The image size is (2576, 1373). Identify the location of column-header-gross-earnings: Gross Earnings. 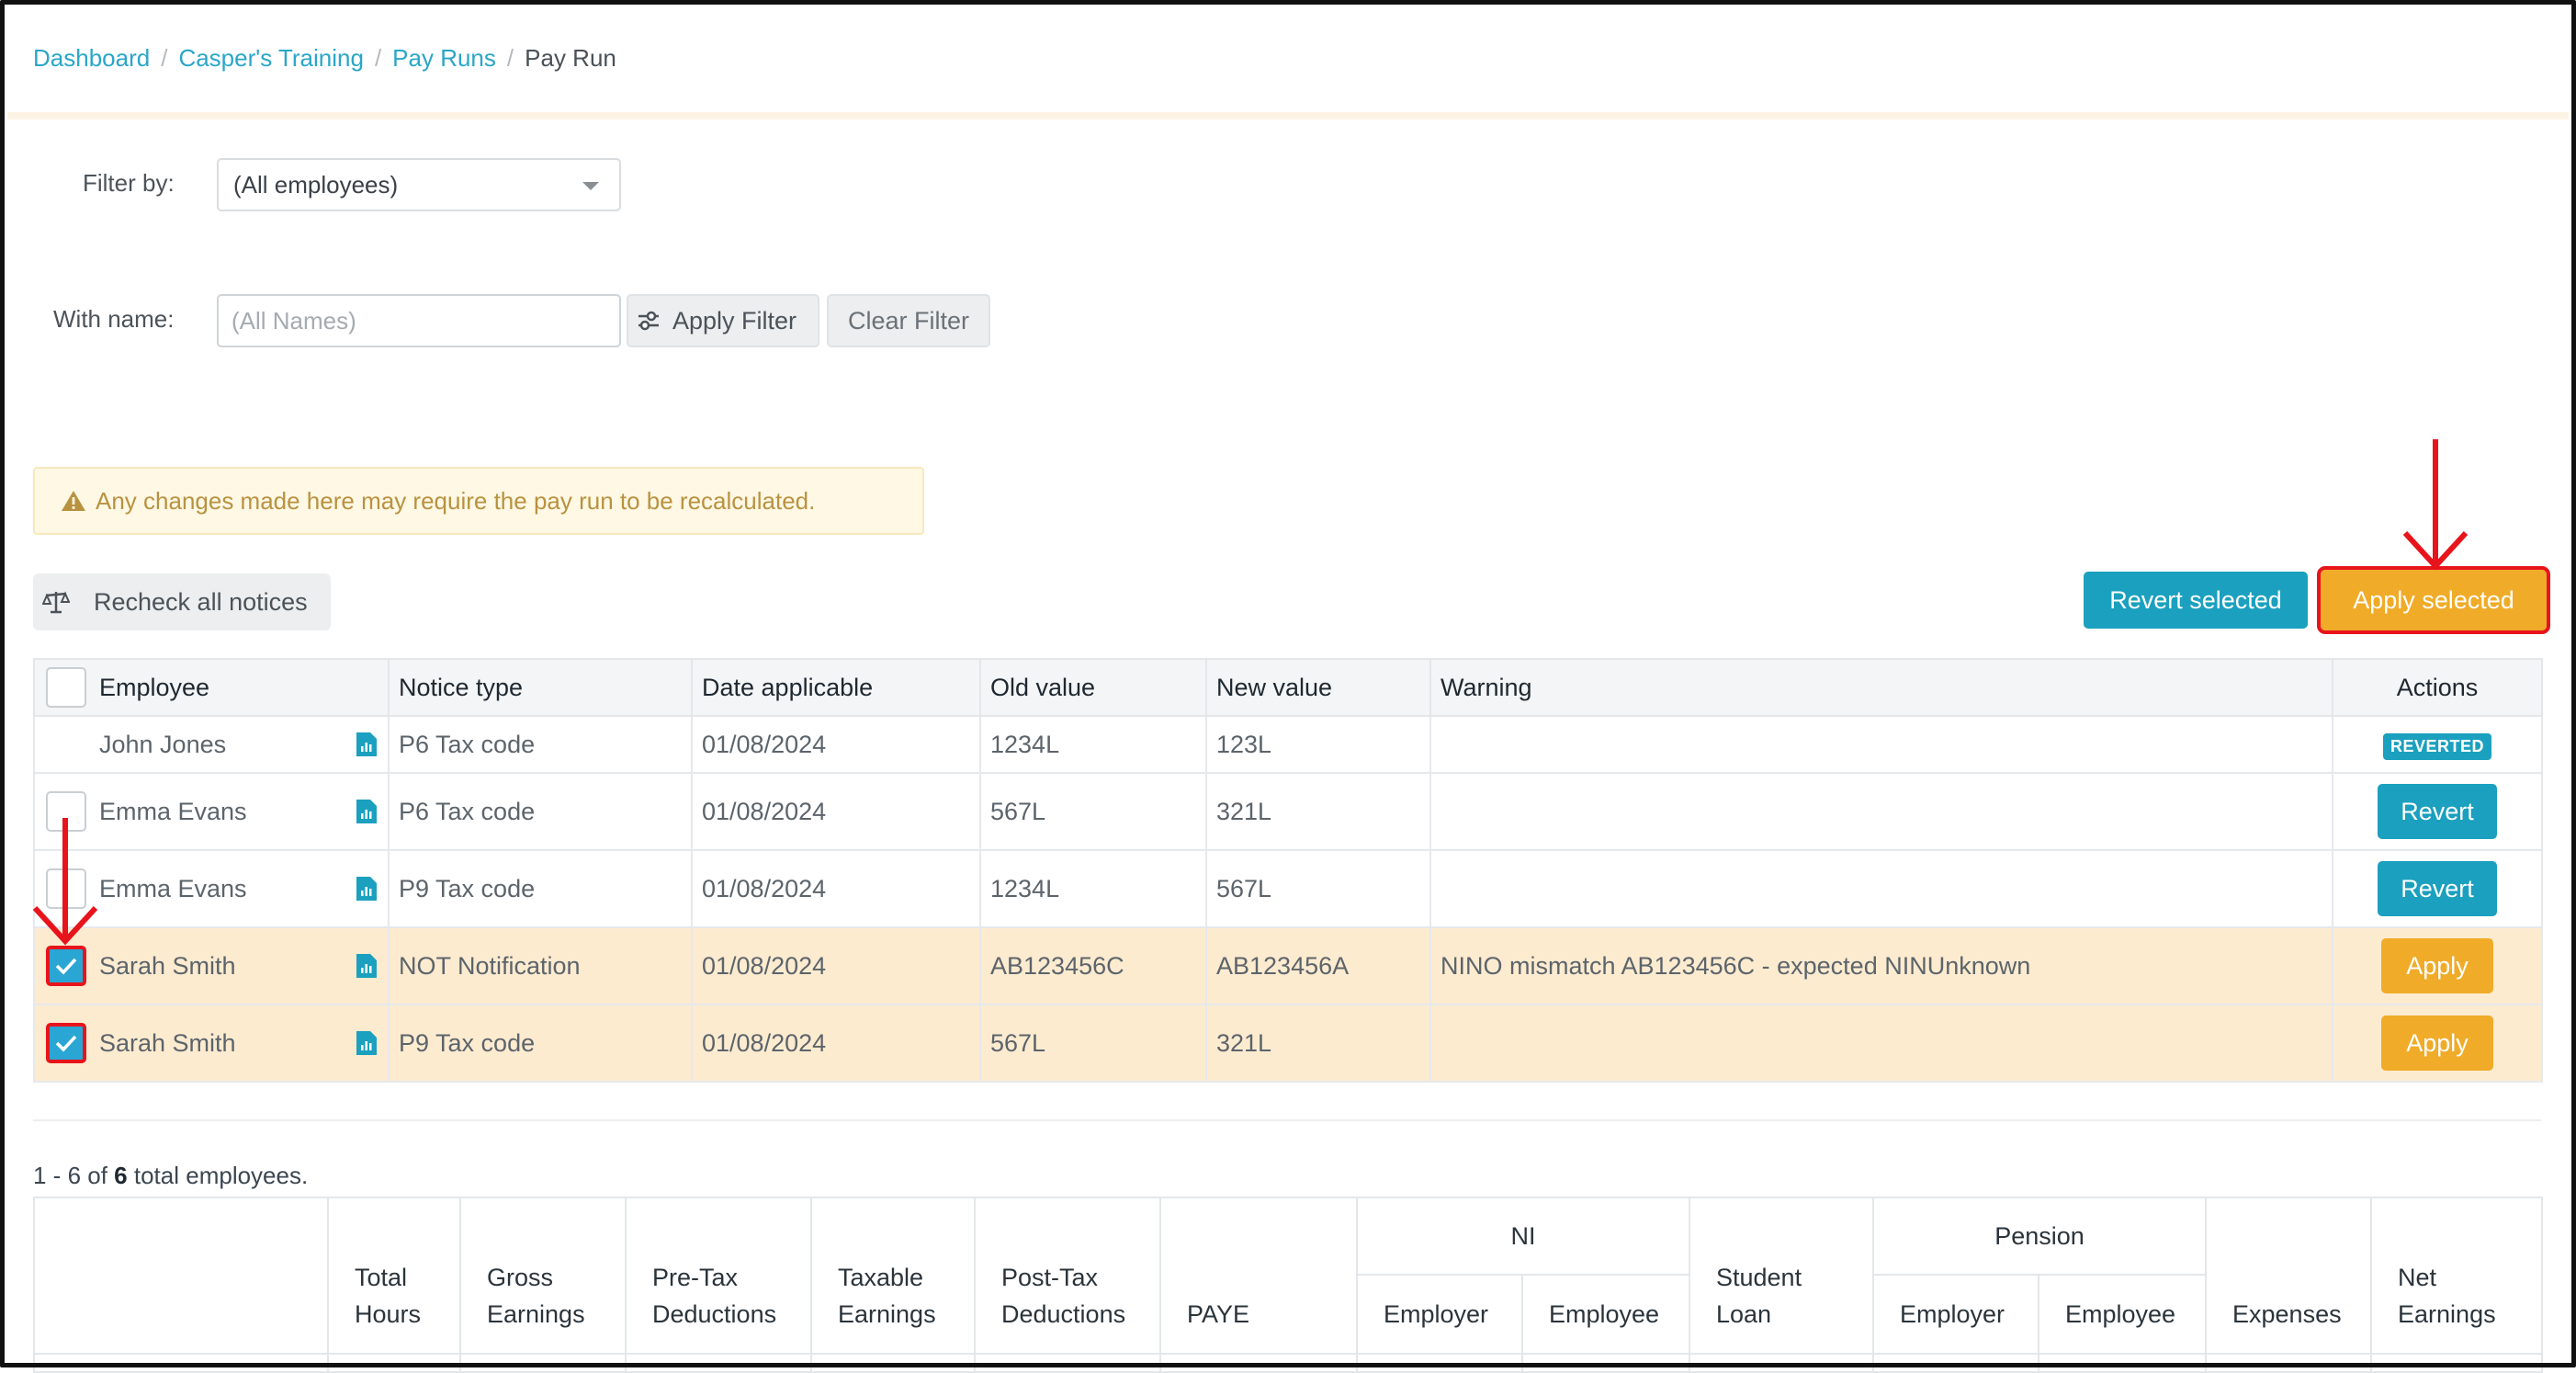
(543, 1276).